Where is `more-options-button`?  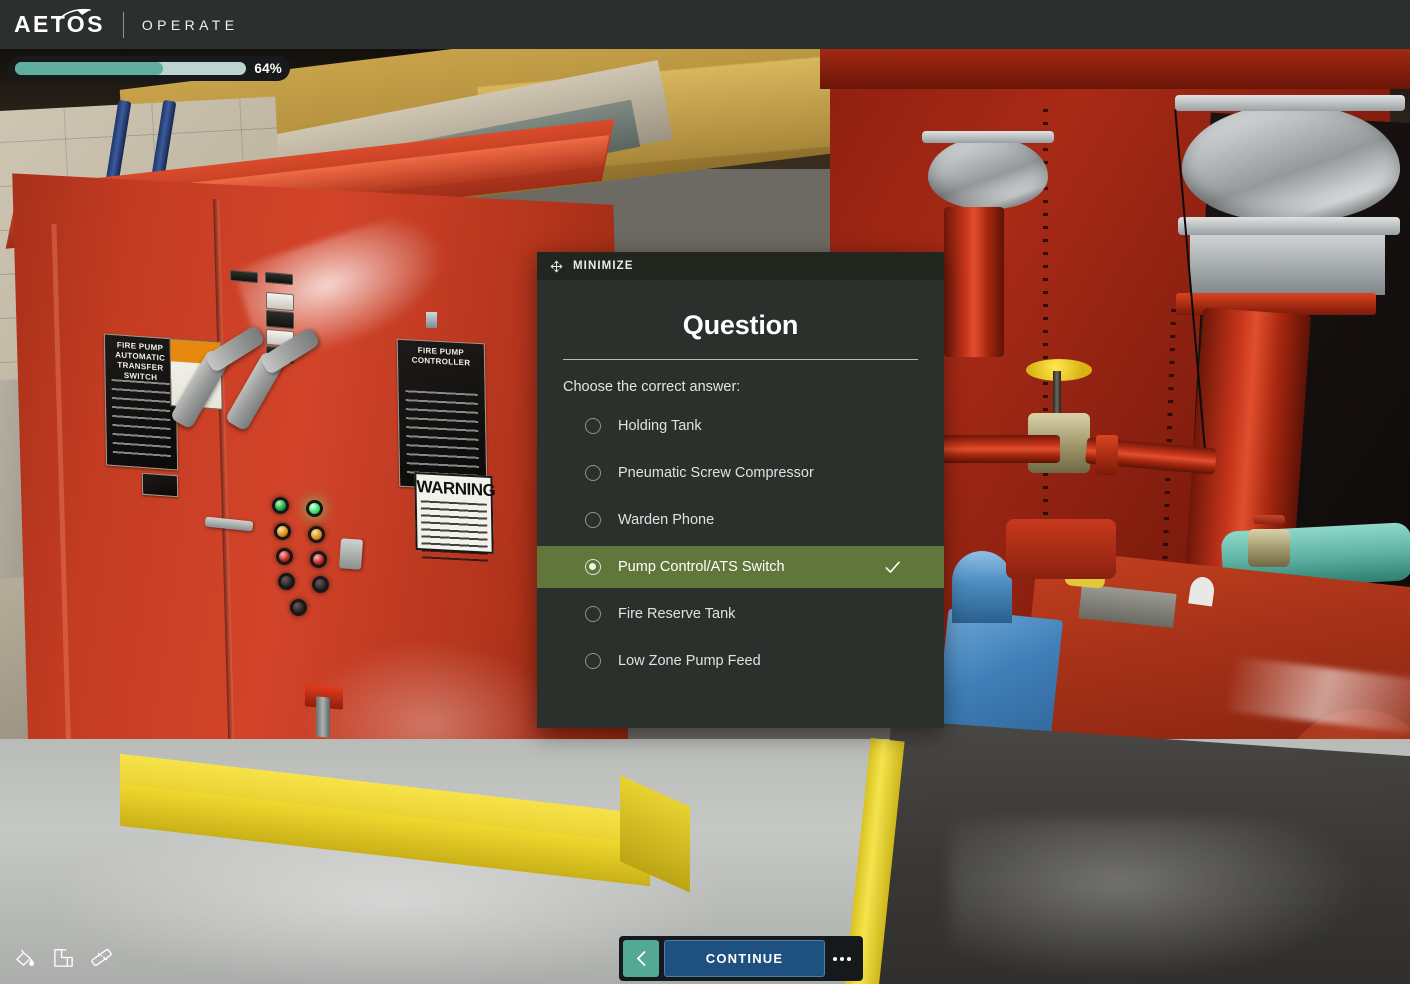
more-options-button is located at coordinates (842, 958).